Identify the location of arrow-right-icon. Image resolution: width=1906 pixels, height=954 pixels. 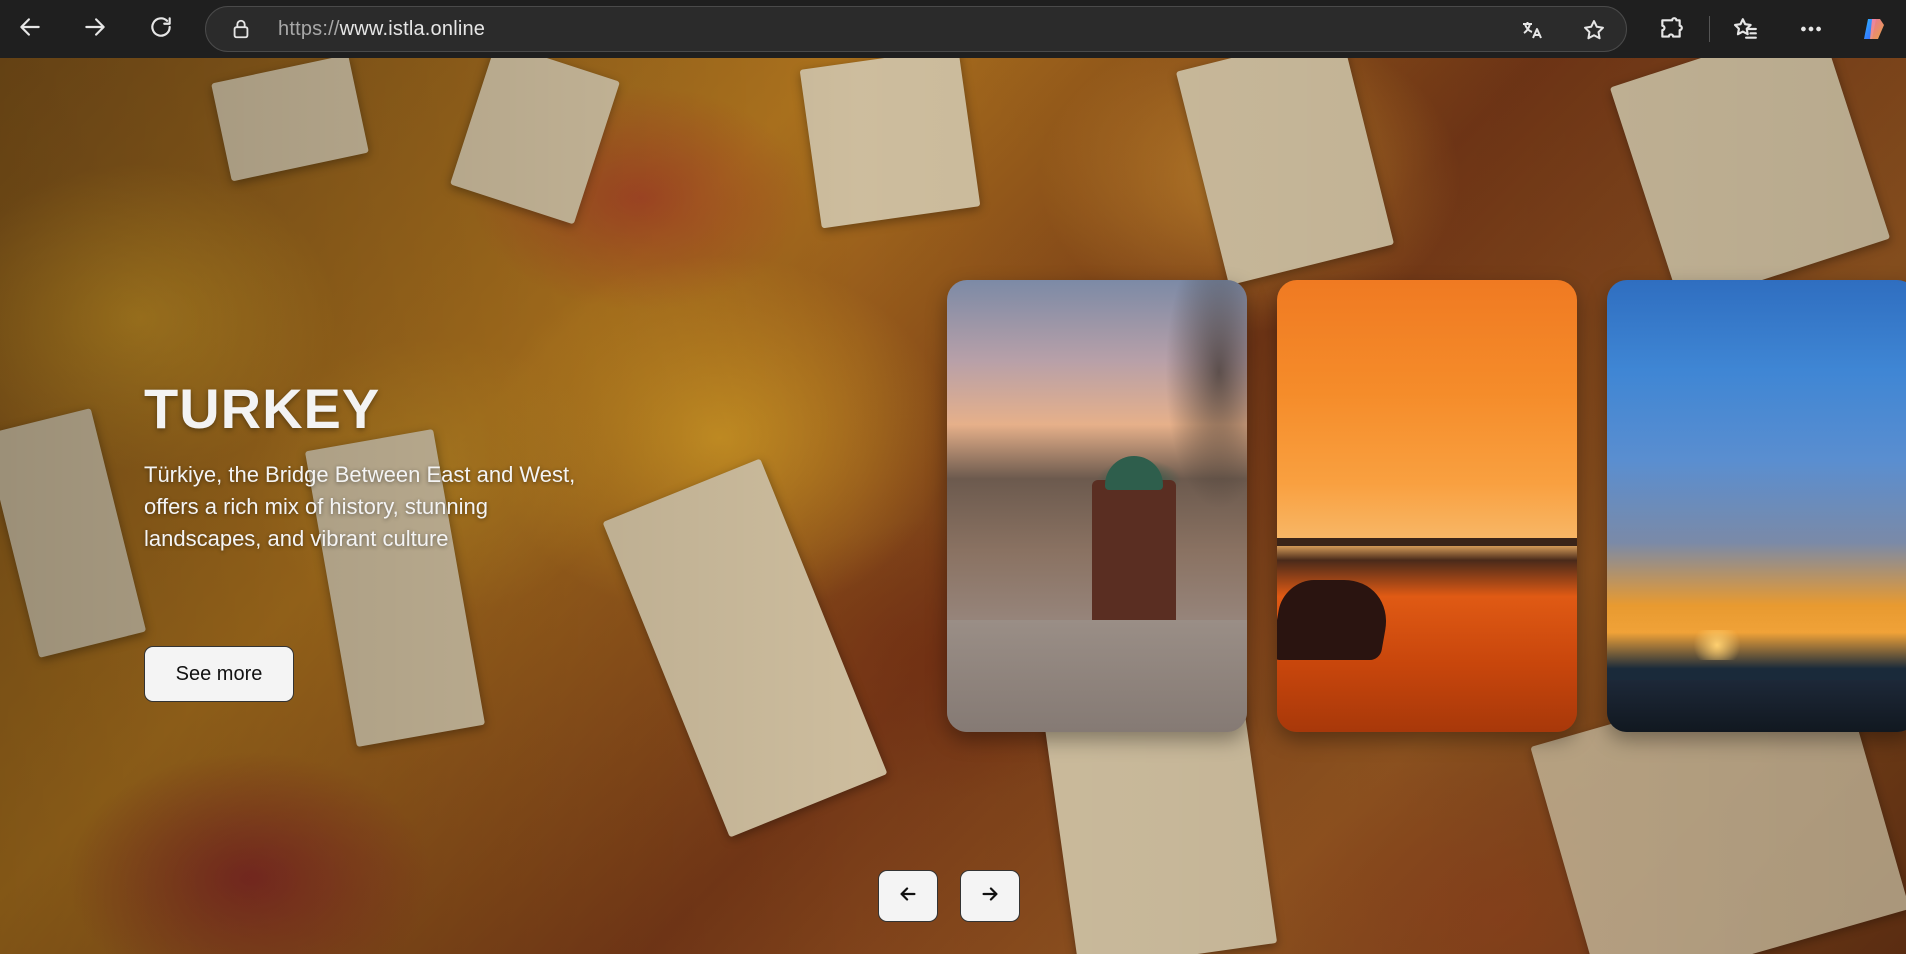
(990, 896).